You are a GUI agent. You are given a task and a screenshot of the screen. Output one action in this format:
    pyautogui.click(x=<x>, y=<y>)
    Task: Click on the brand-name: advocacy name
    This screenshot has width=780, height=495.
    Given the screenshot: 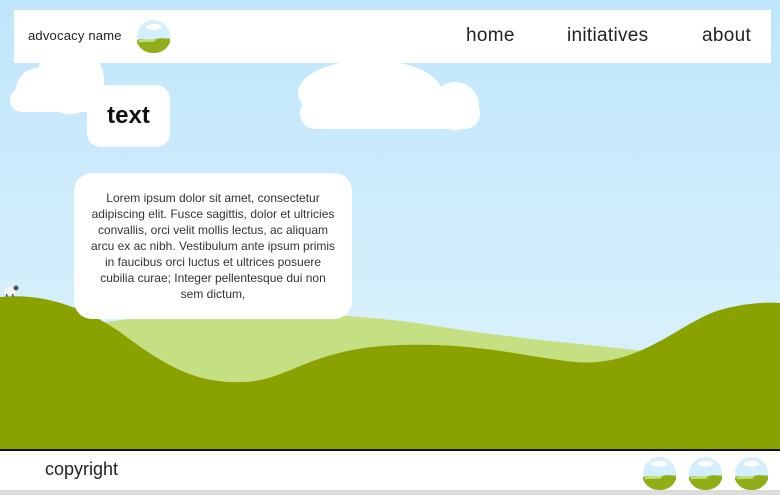 What is the action you would take?
    pyautogui.click(x=75, y=35)
    